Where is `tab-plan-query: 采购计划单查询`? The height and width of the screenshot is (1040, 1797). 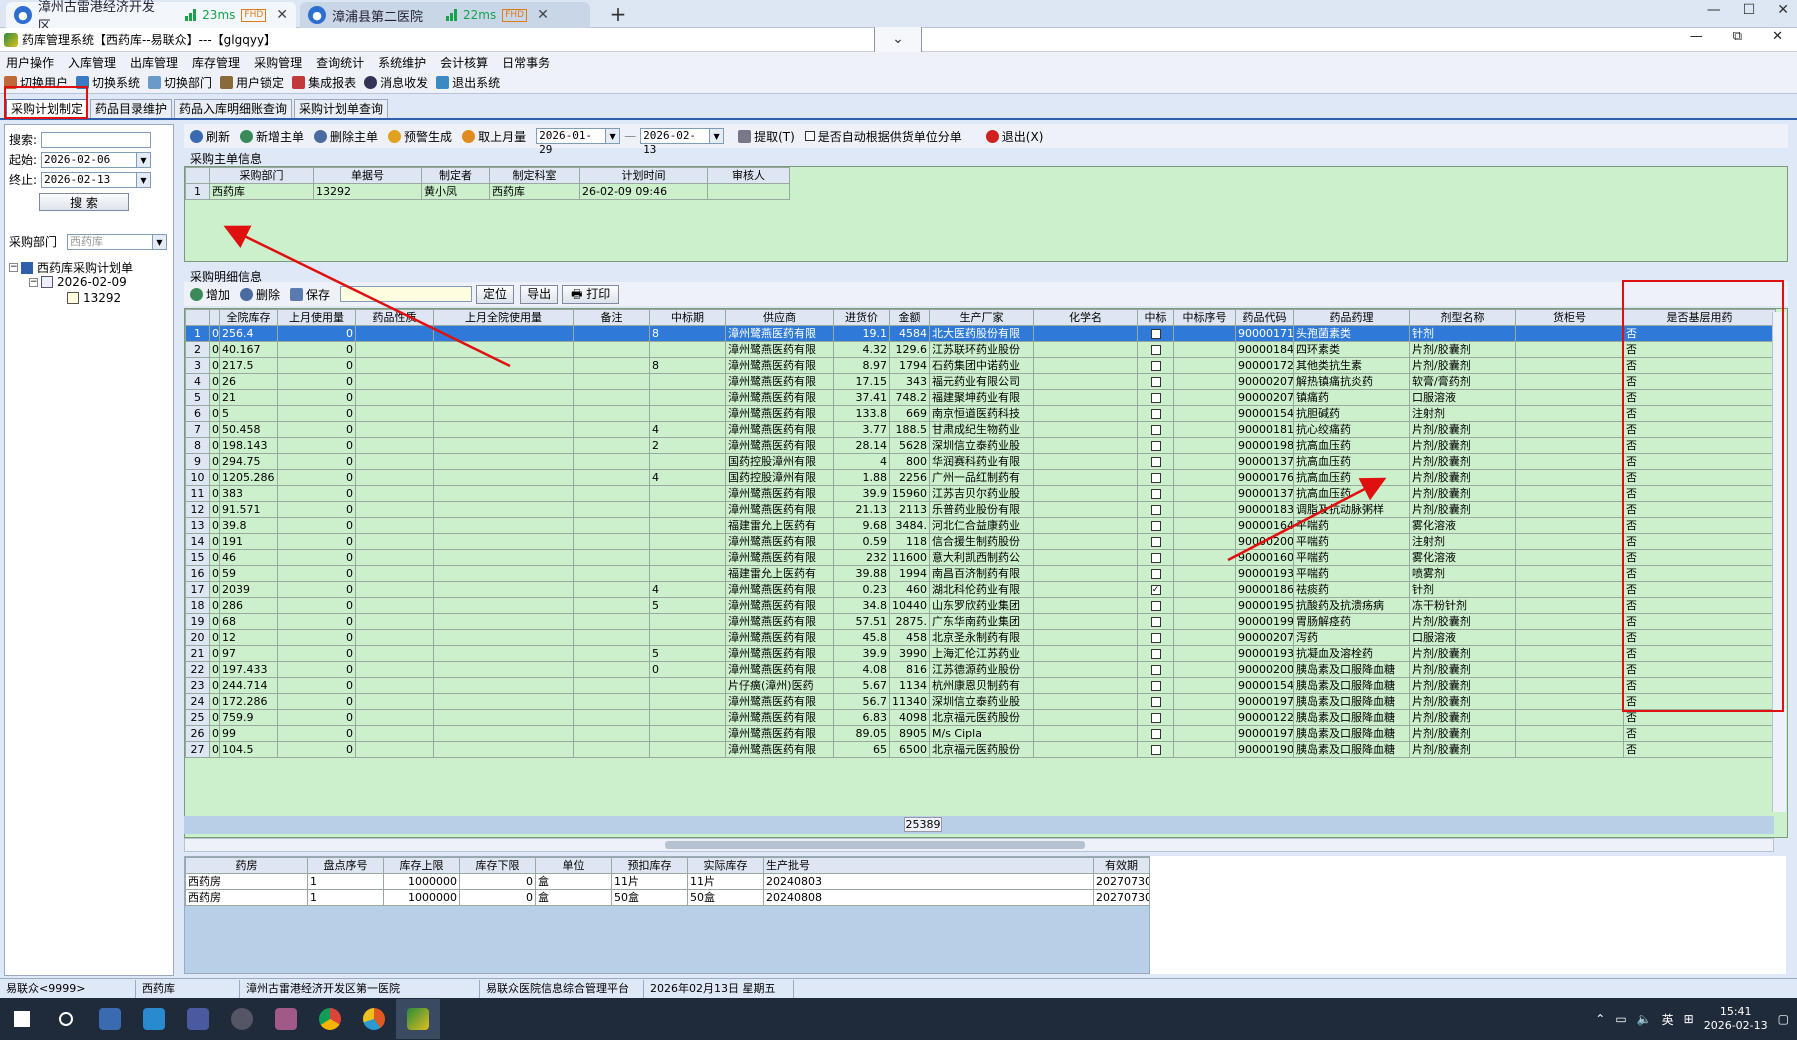
tab-plan-query: 采购计划单查询 is located at coordinates (341, 108).